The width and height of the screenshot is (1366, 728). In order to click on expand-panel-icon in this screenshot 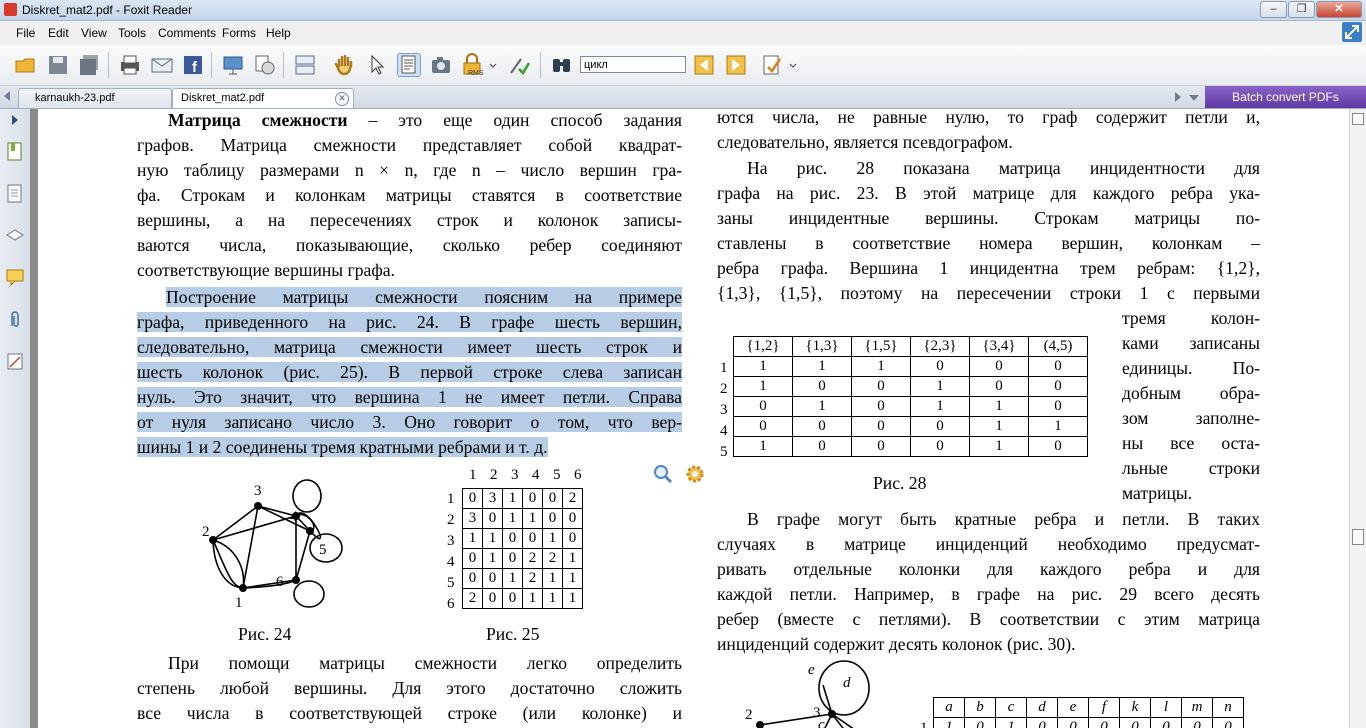, I will do `click(15, 120)`.